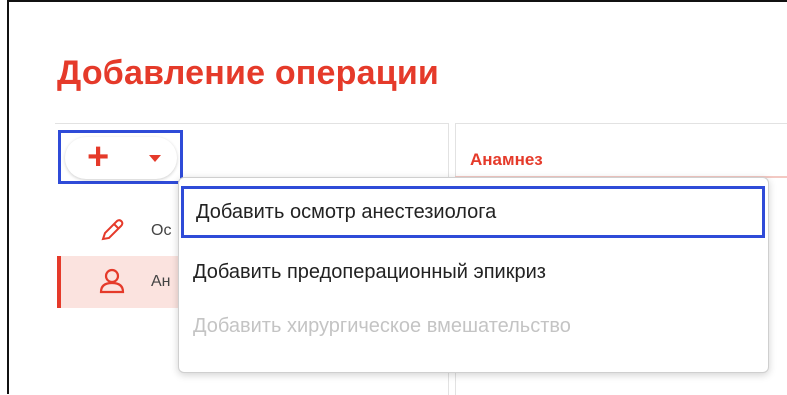 The height and width of the screenshot is (395, 787). Describe the element at coordinates (161, 230) in the screenshot. I see `sidebar-item-label: Ос` at that location.